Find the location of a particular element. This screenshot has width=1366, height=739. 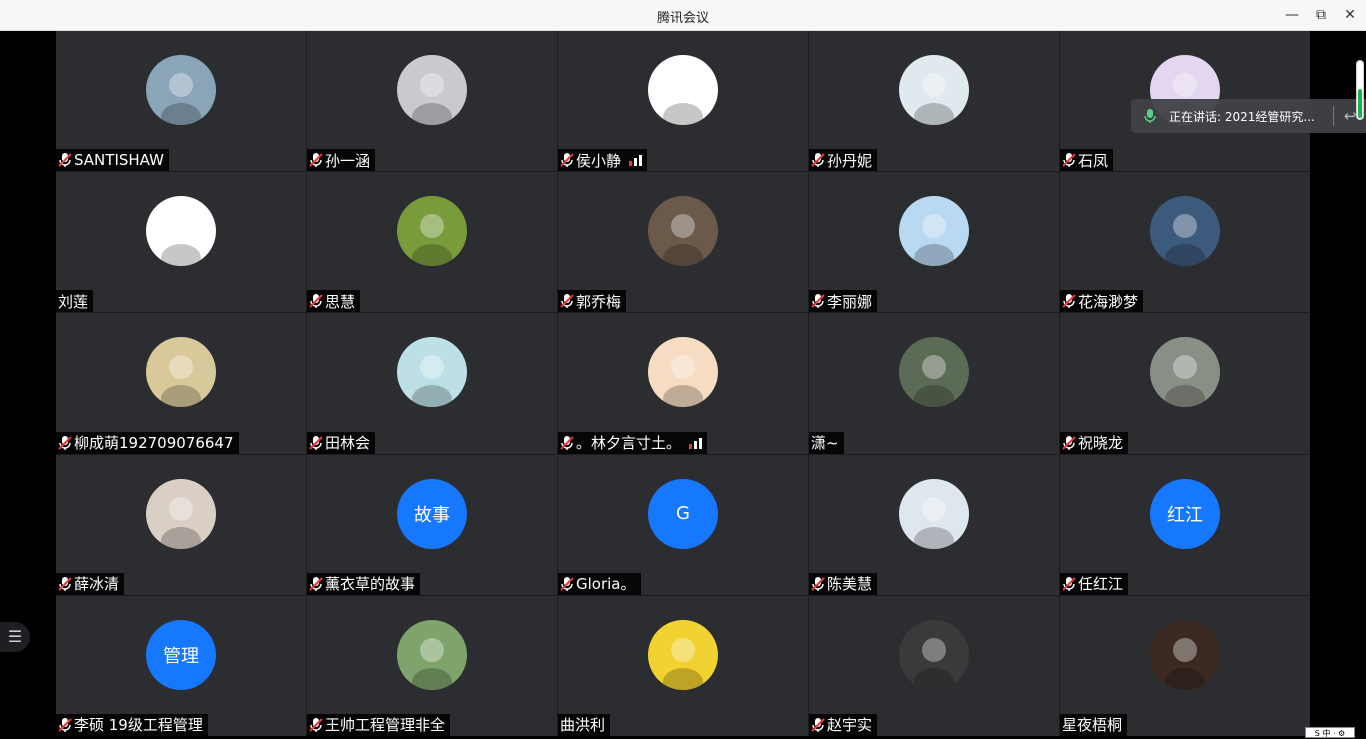

avatar-initials: 故事 is located at coordinates (432, 515).